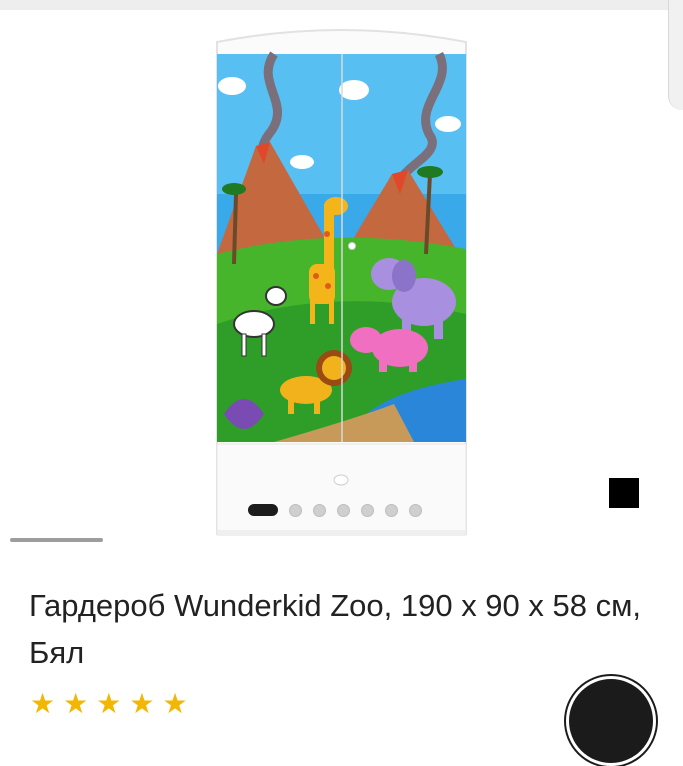  What do you see at coordinates (56, 540) in the screenshot?
I see `thumbnail-indicator` at bounding box center [56, 540].